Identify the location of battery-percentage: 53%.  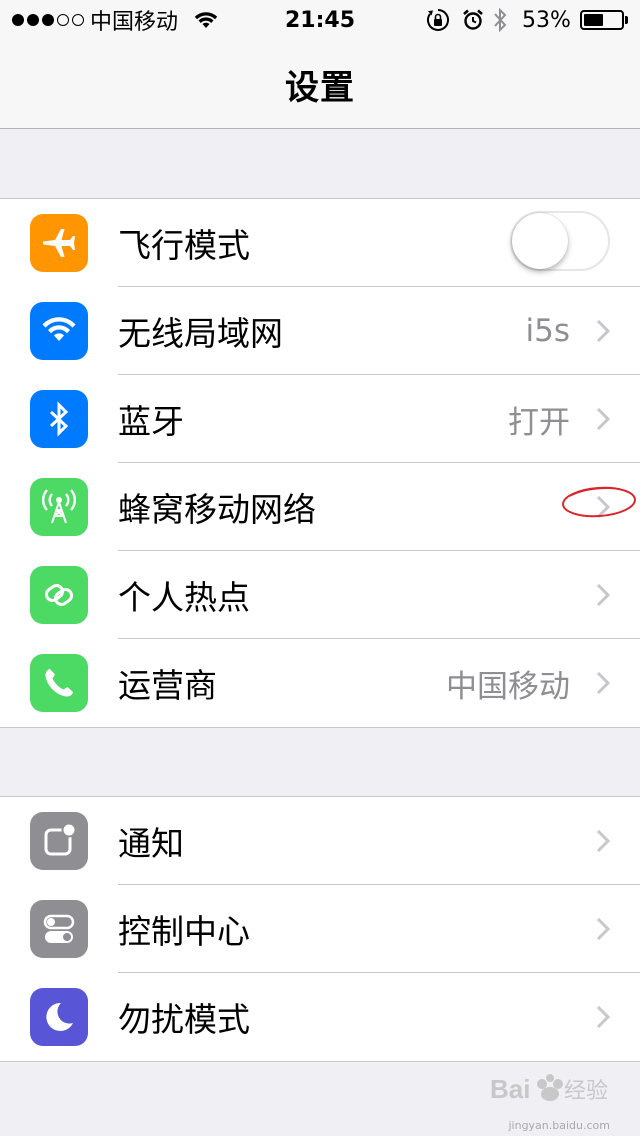
(546, 20).